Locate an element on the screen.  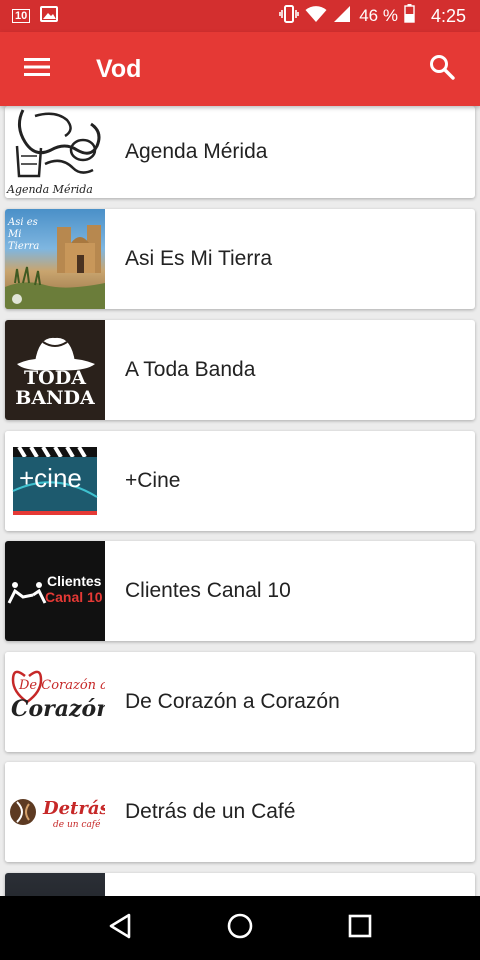
thumbnail-canal-10-text: Canal 10 is located at coordinates (74, 597).